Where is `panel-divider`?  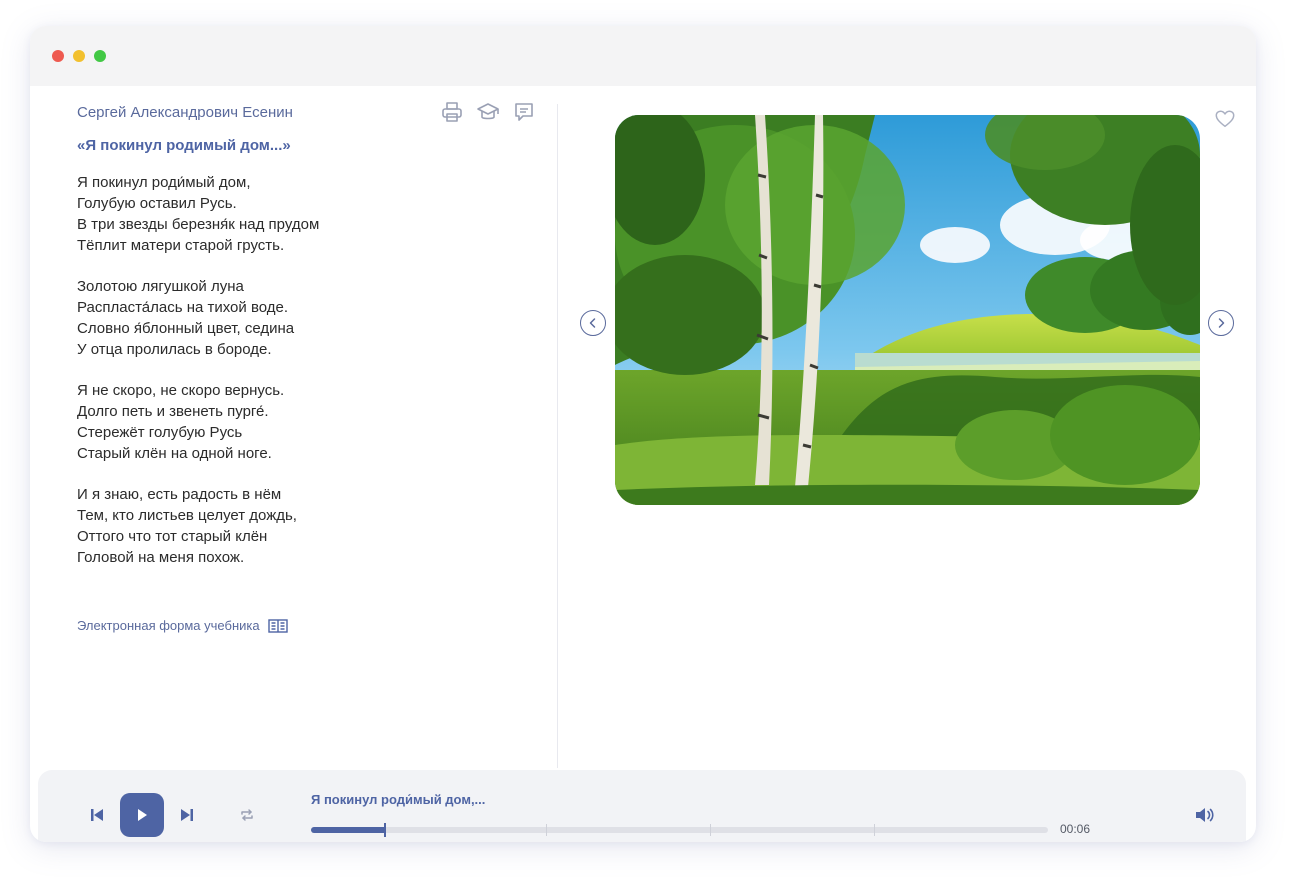 panel-divider is located at coordinates (557, 436).